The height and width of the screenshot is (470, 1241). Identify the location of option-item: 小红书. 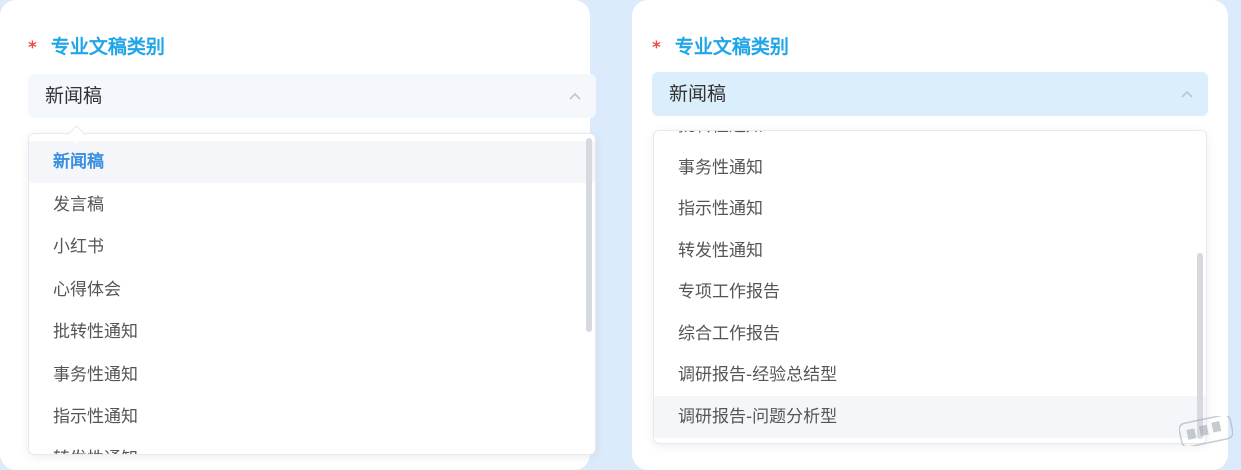
(312, 247).